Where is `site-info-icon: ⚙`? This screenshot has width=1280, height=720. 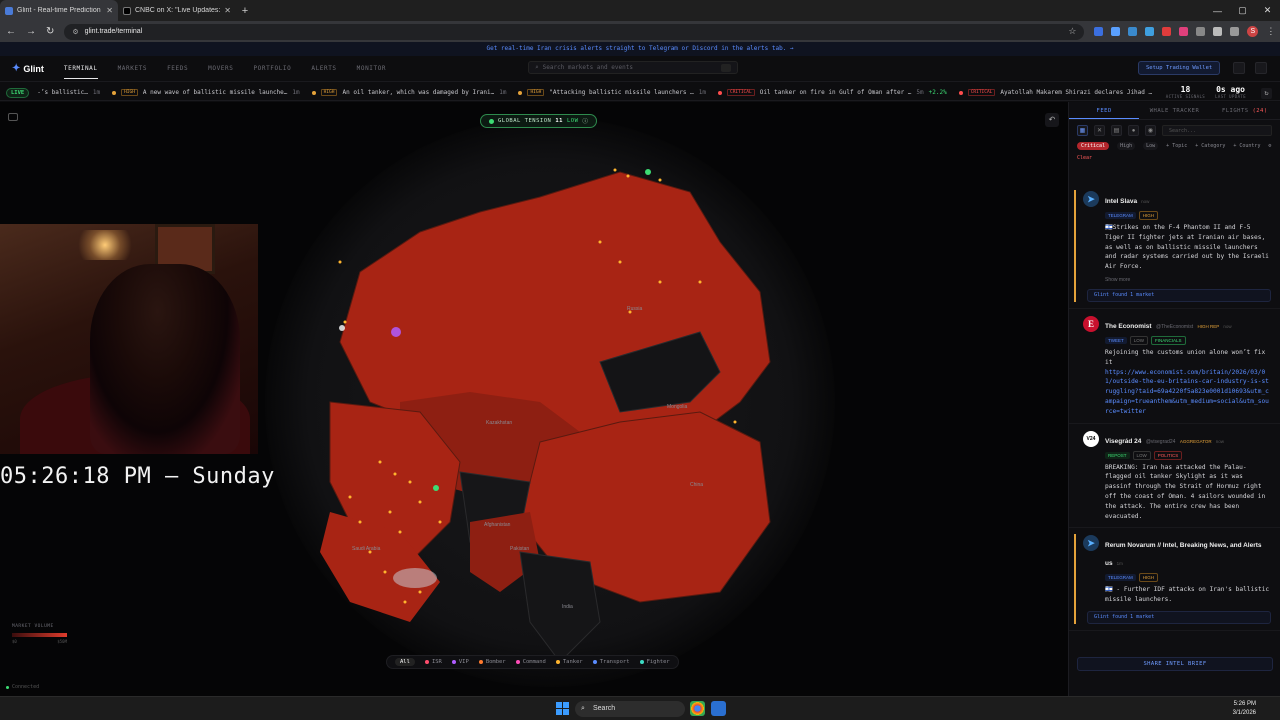 site-info-icon: ⚙ is located at coordinates (75, 32).